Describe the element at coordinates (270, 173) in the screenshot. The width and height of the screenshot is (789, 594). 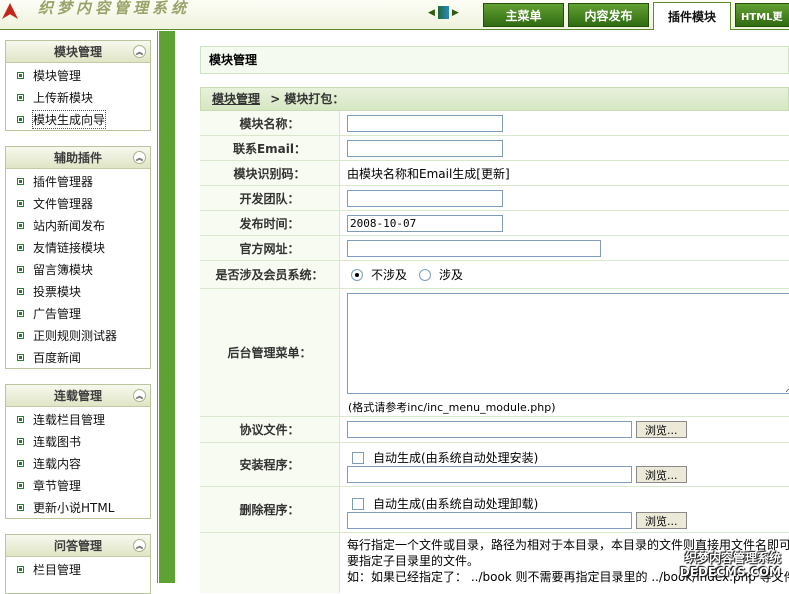
I see `field-label: 模块识别码：` at that location.